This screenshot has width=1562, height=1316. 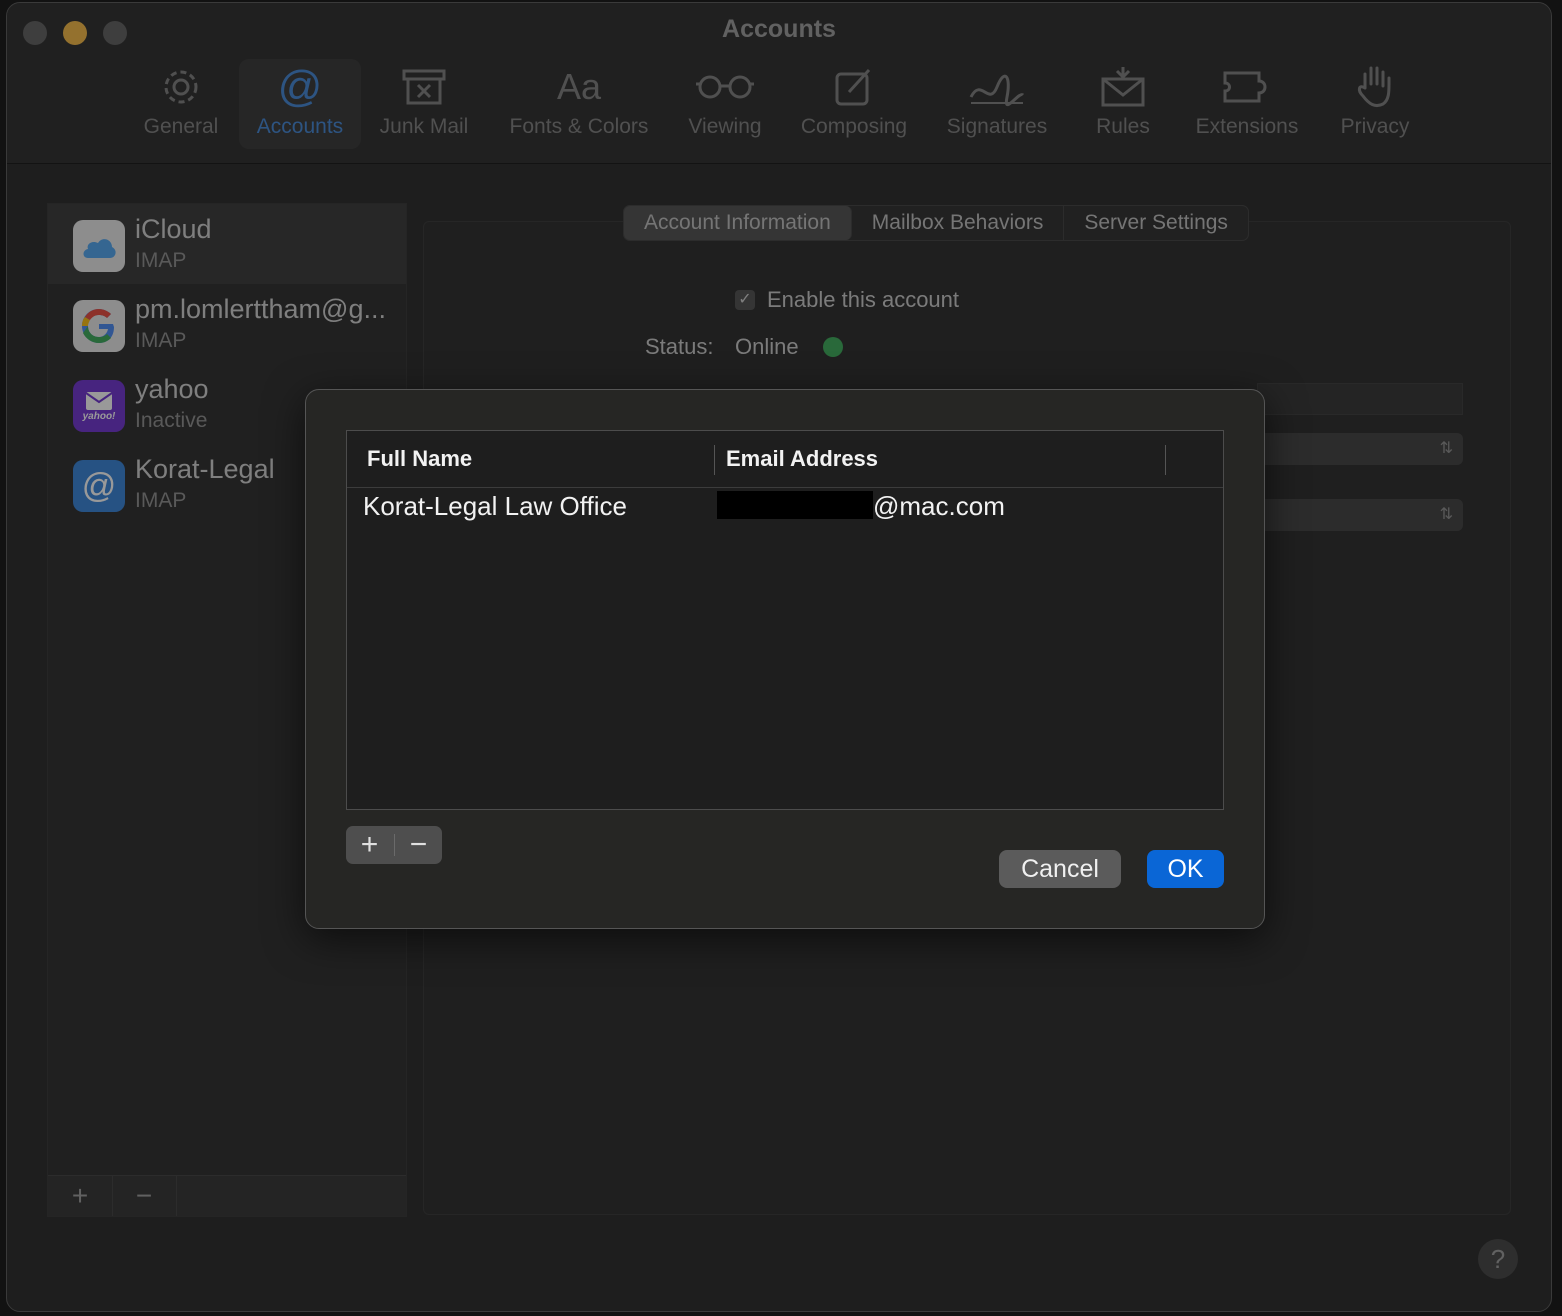 I want to click on add-remove-control: + −, so click(x=394, y=845).